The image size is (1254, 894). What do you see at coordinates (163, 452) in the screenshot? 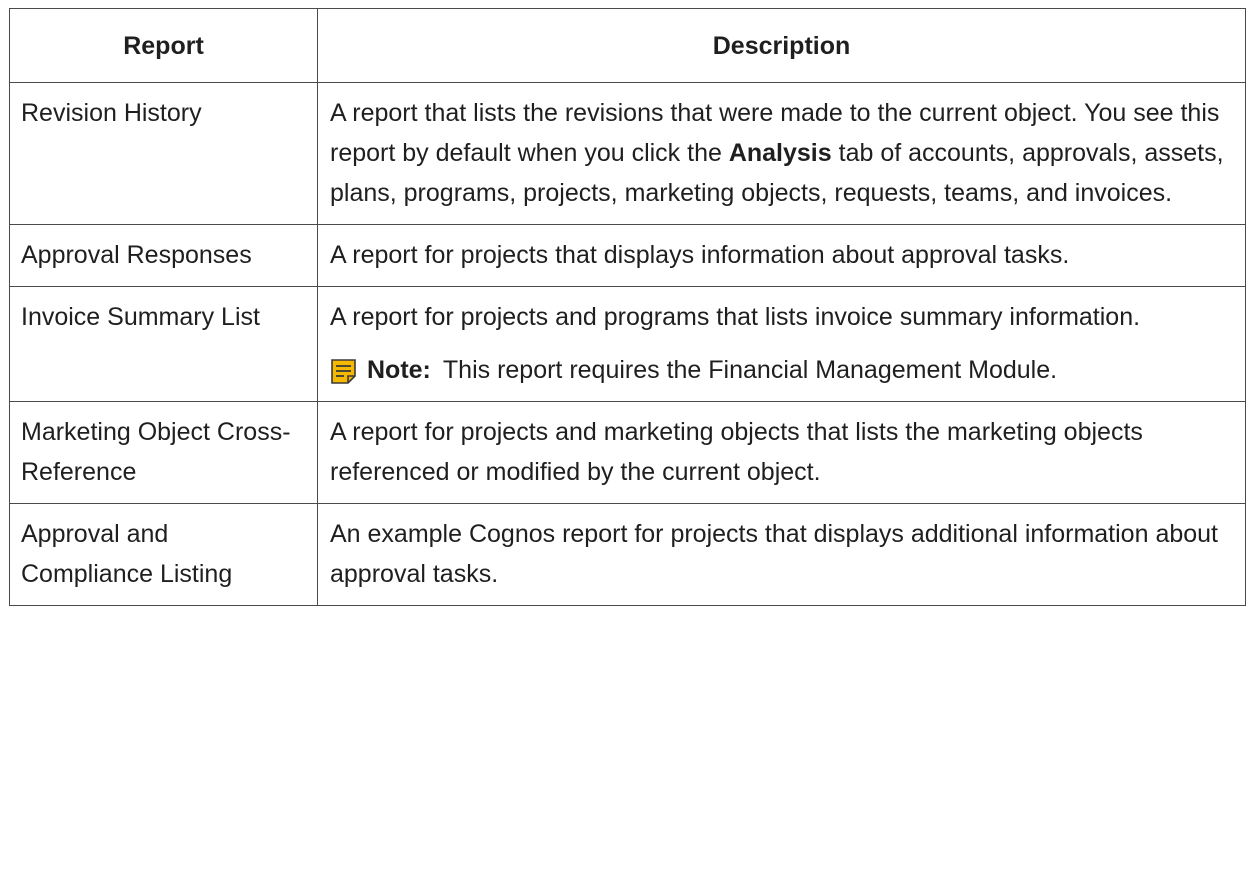
I see `report-name: Marketing Object Cross-Reference` at bounding box center [163, 452].